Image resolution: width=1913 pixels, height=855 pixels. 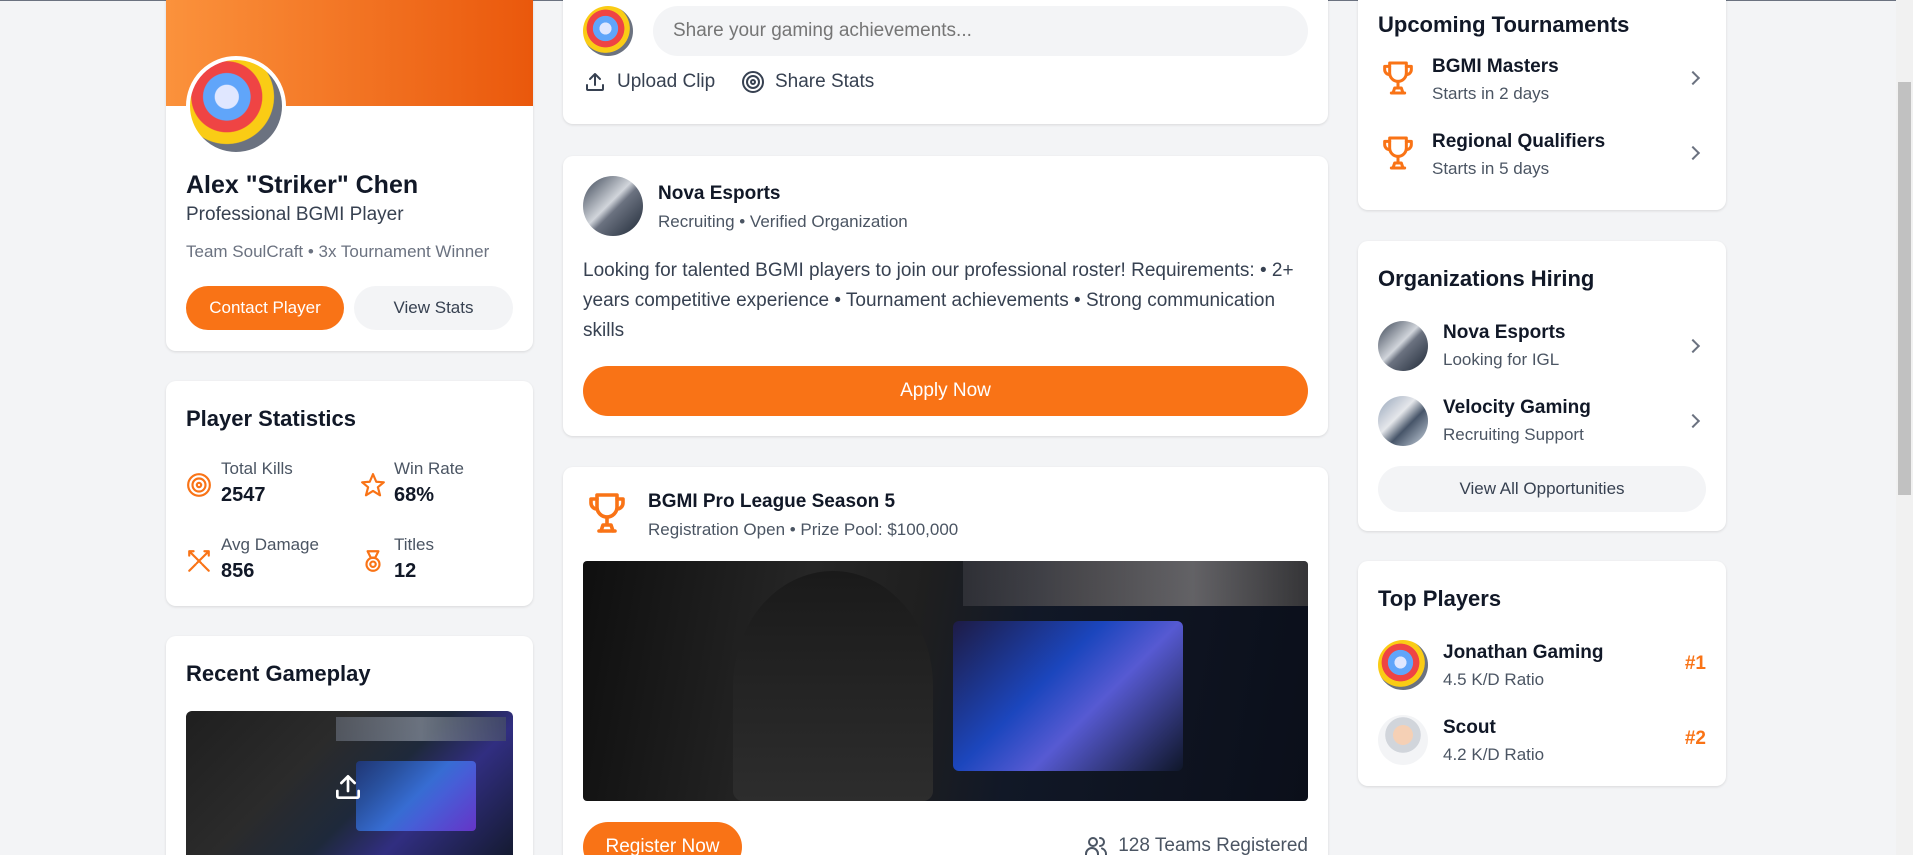 What do you see at coordinates (1501, 359) in the screenshot?
I see `org-role: Looking for IGL` at bounding box center [1501, 359].